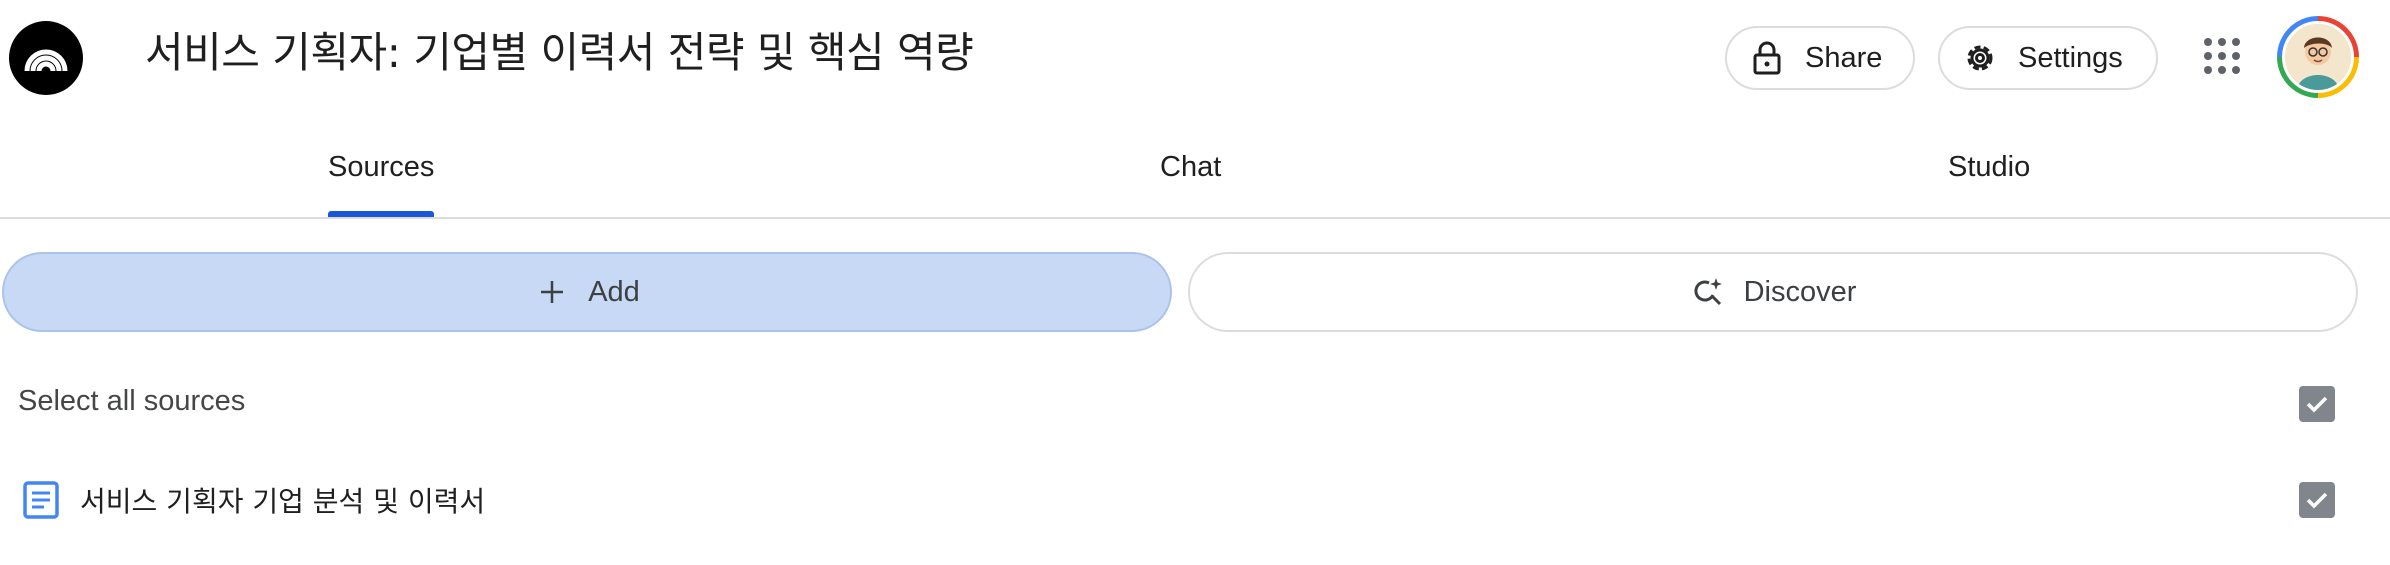  What do you see at coordinates (1708, 292) in the screenshot?
I see `discover-search-icon` at bounding box center [1708, 292].